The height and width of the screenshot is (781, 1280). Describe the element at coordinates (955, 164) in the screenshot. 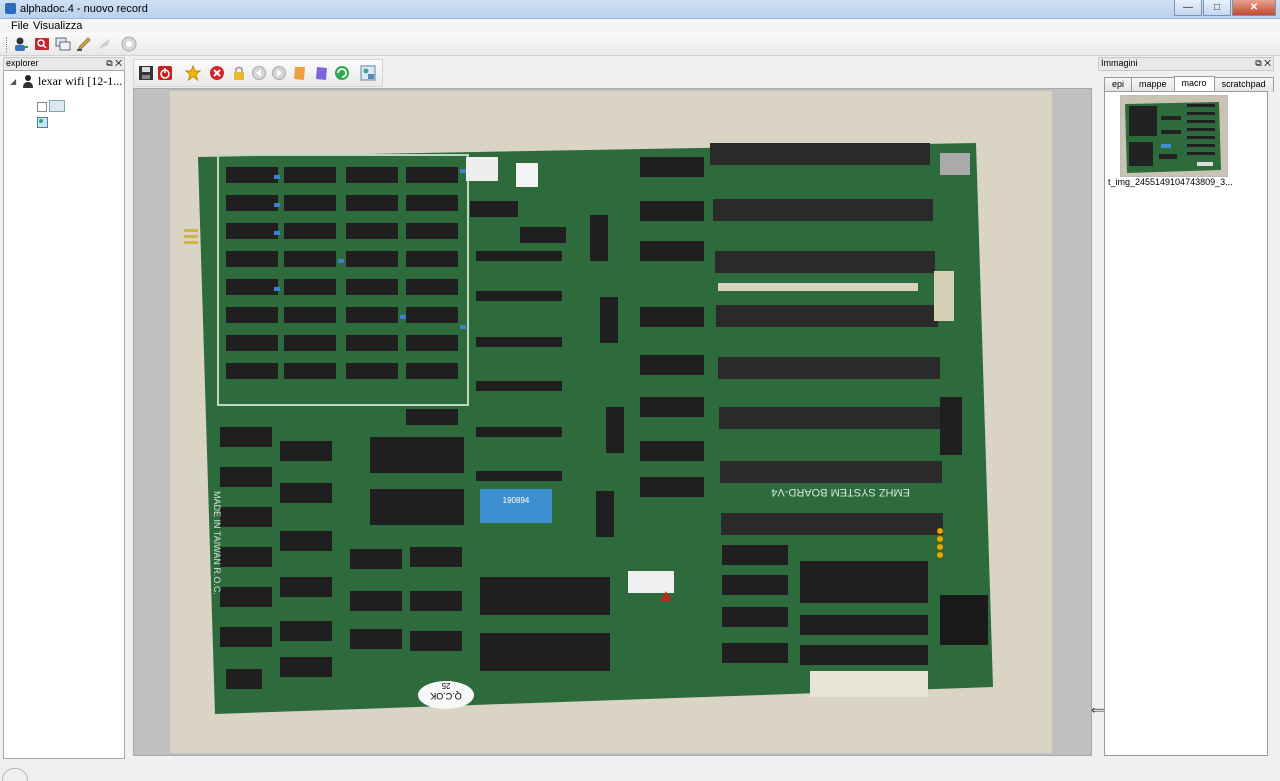

I see `crystal-top` at that location.